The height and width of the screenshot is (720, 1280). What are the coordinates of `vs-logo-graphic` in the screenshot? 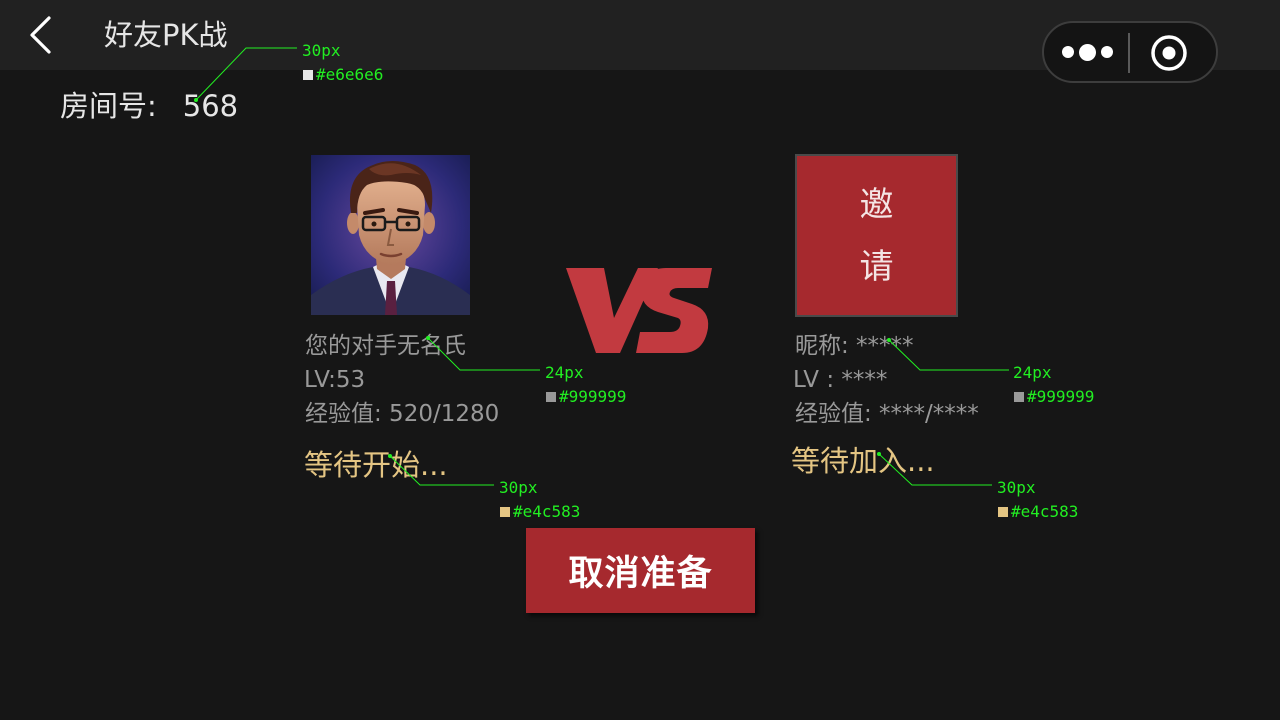 It's located at (639, 310).